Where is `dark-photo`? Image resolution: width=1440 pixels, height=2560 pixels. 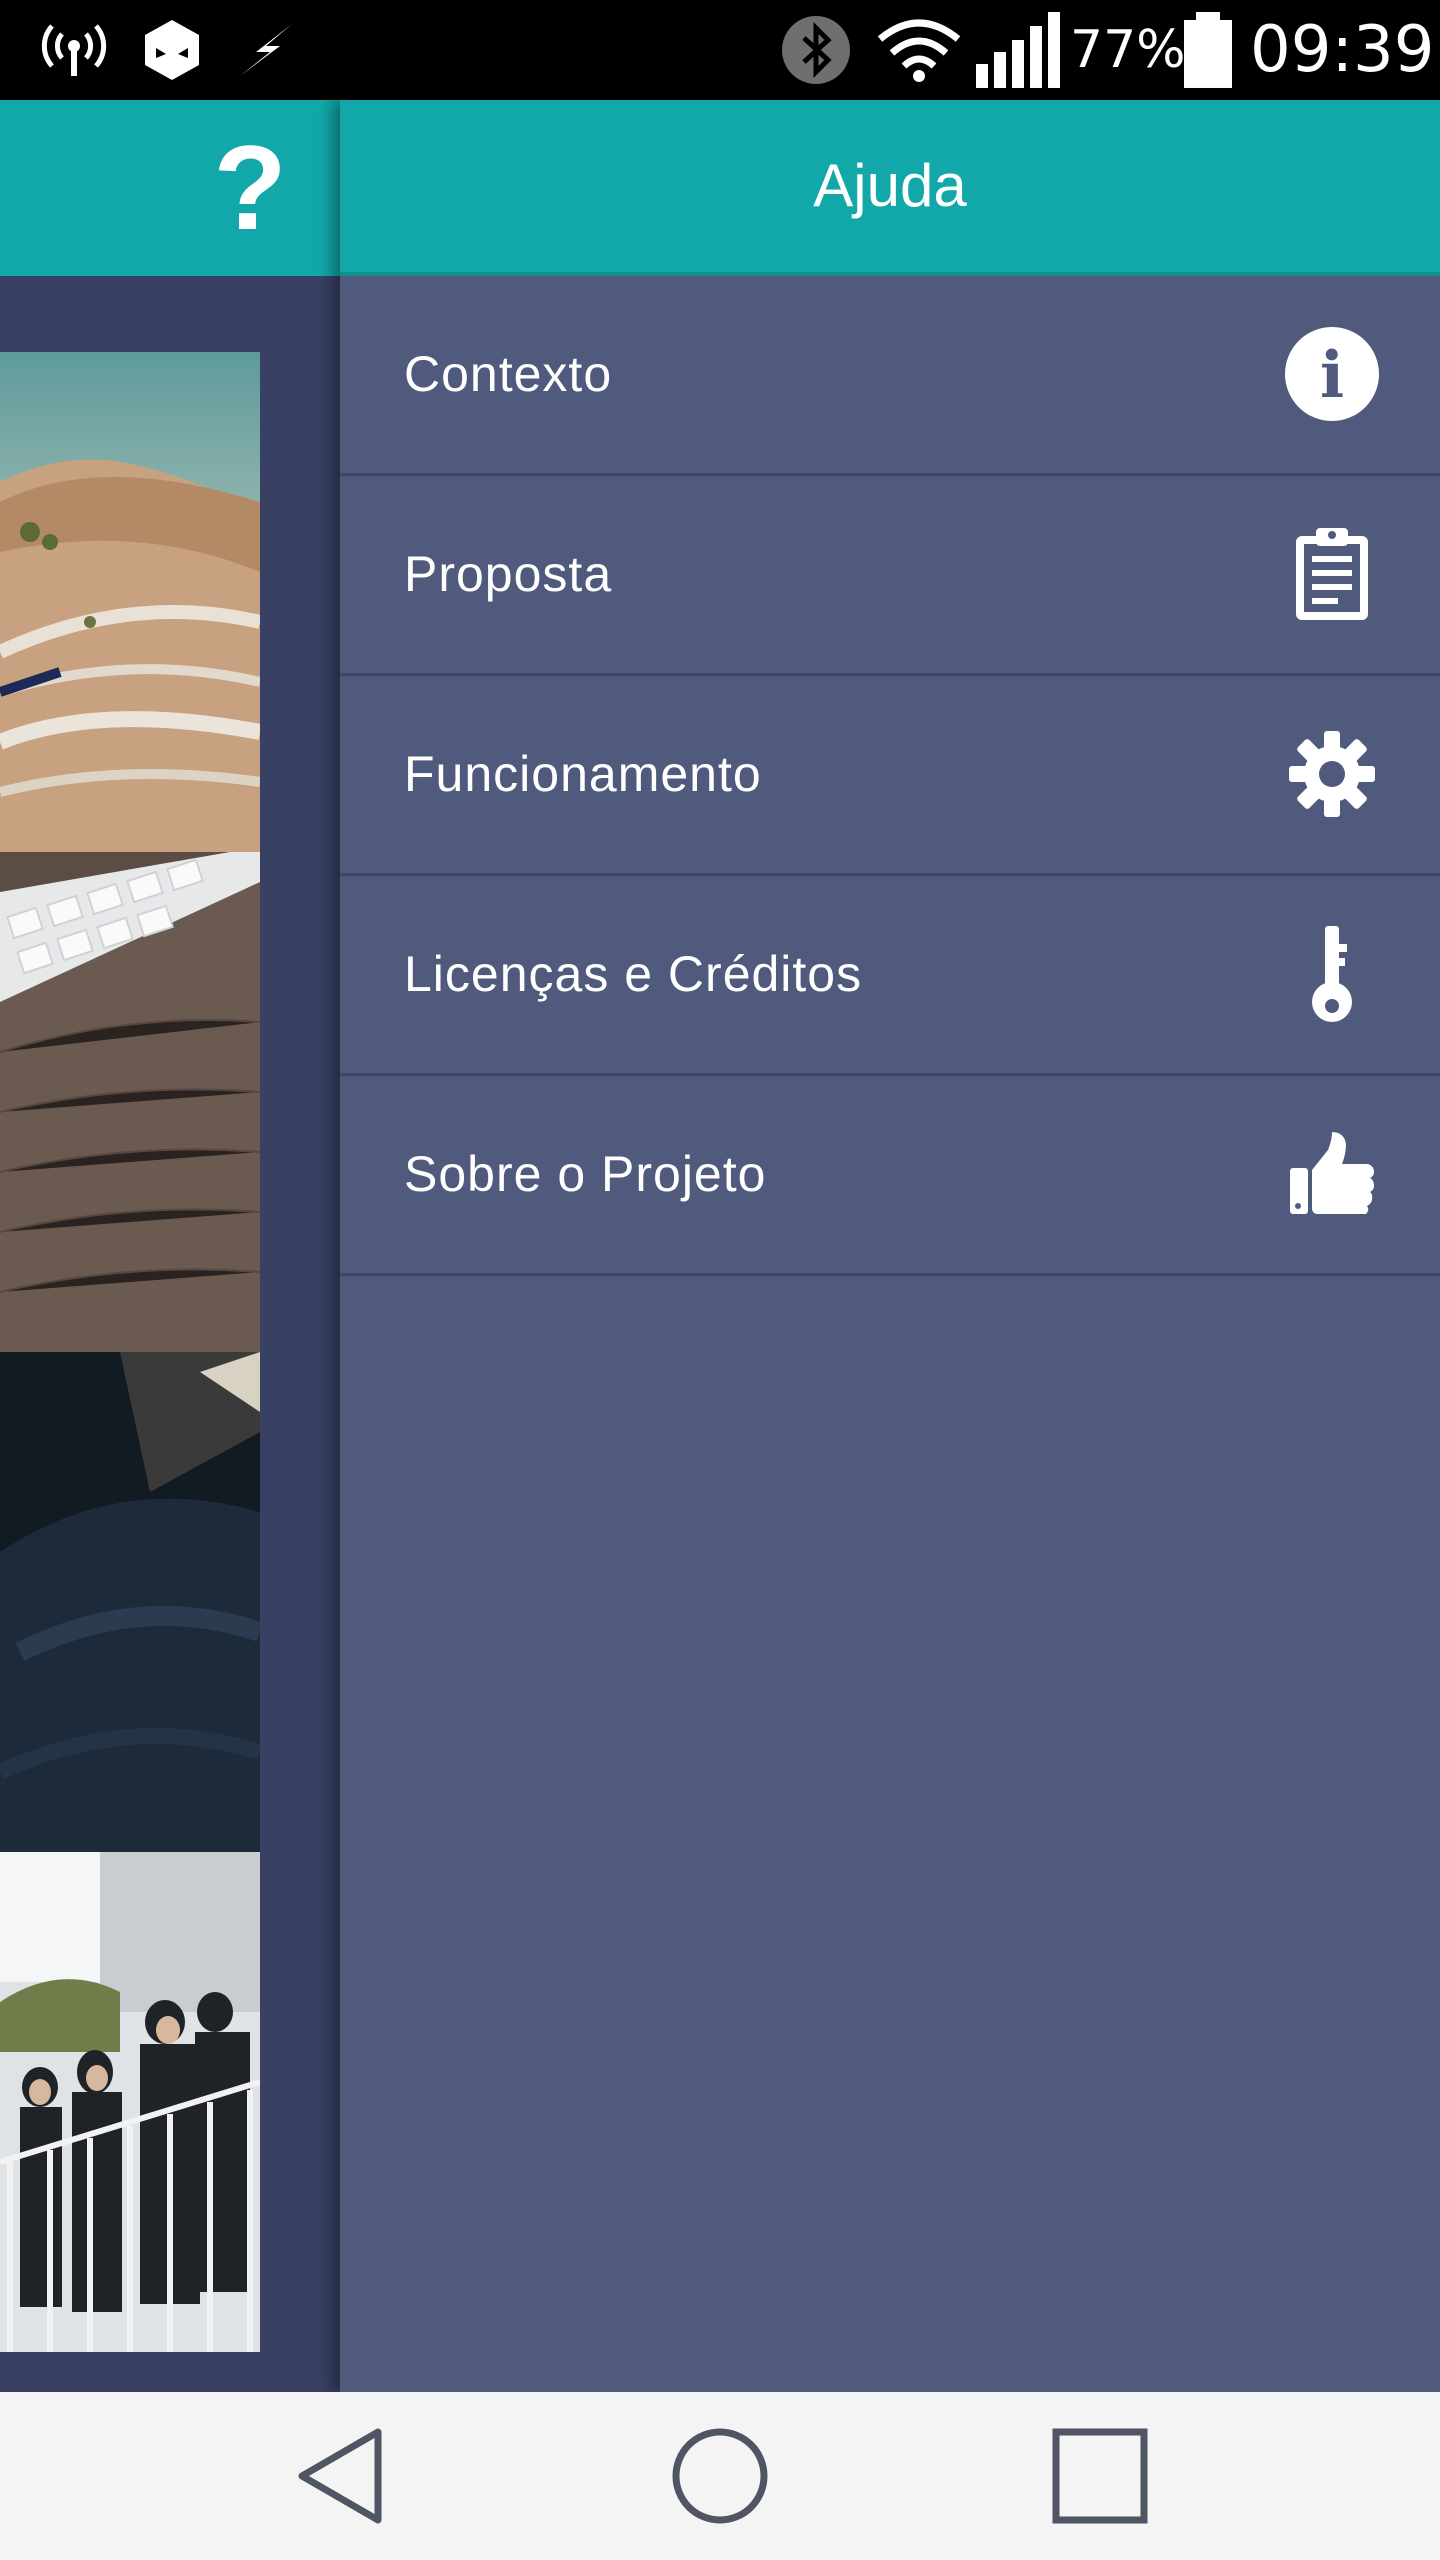
dark-photo is located at coordinates (130, 1602).